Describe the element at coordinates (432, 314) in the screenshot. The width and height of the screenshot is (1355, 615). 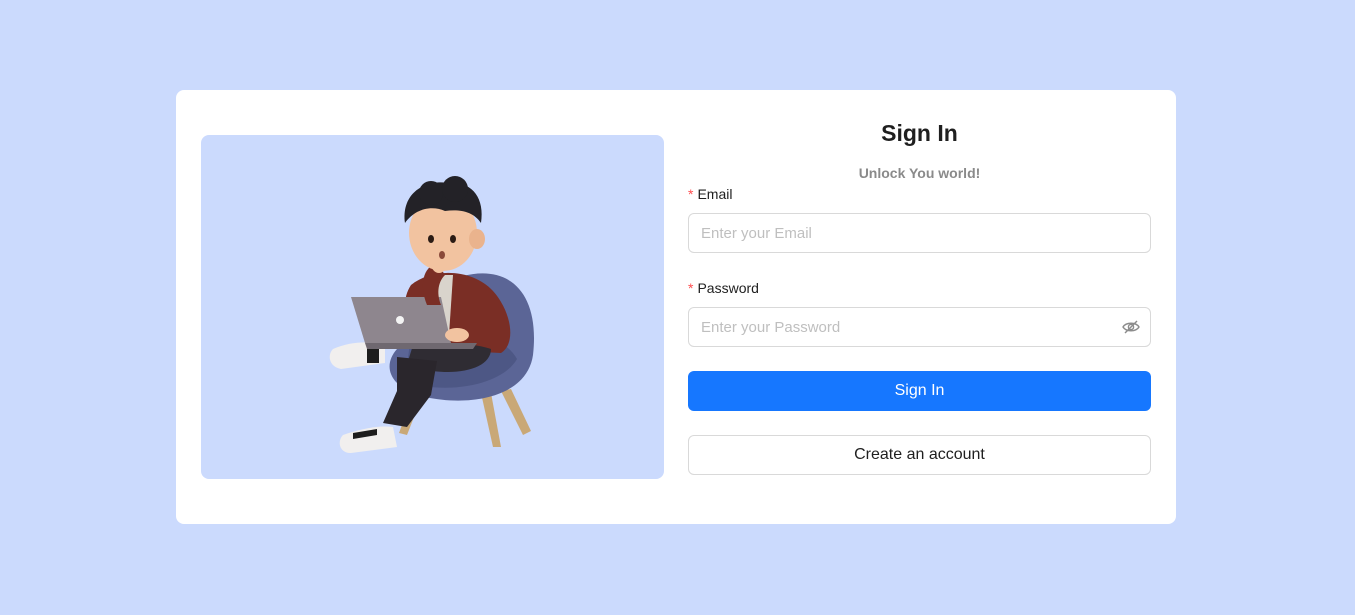
I see `person-with-laptop-illustration` at that location.